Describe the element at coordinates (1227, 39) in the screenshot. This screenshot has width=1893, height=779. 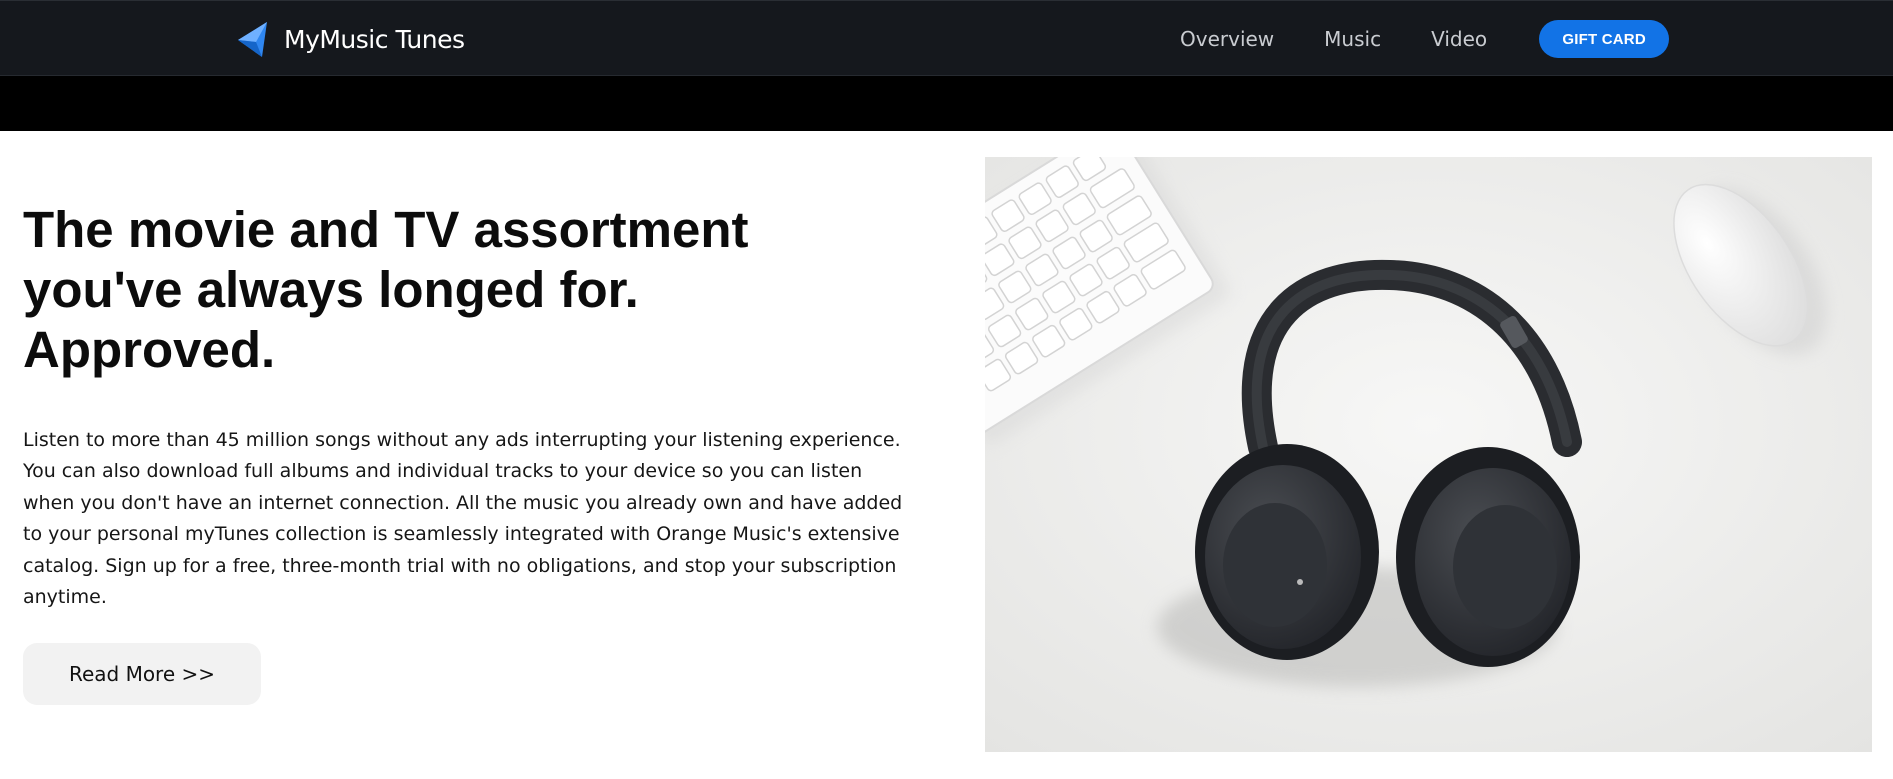
I see `nav-overview: Overview` at that location.